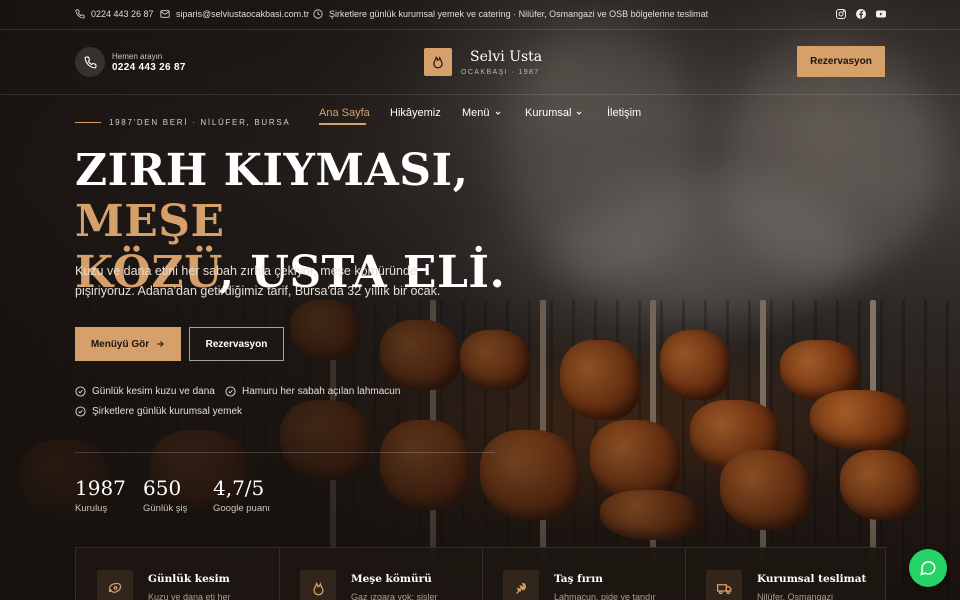  Describe the element at coordinates (480, 94) in the screenshot. I see `header-divider` at that location.